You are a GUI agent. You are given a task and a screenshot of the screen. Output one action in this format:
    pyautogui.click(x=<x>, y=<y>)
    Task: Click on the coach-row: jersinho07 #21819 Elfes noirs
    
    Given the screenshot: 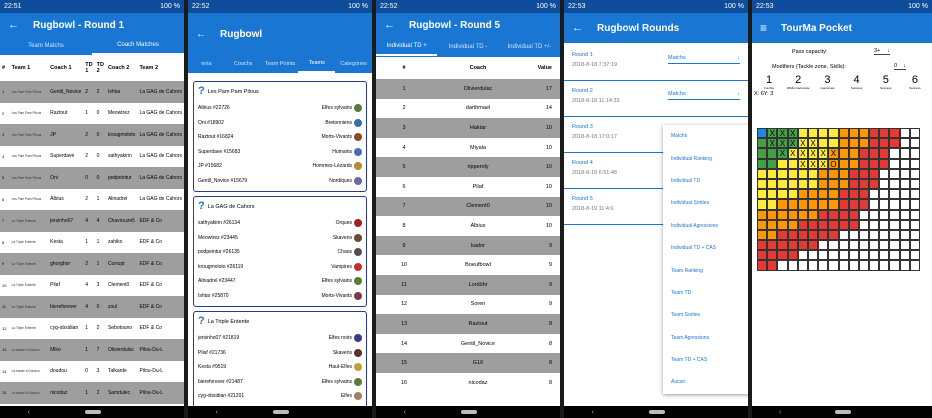 What is the action you would take?
    pyautogui.click(x=280, y=338)
    